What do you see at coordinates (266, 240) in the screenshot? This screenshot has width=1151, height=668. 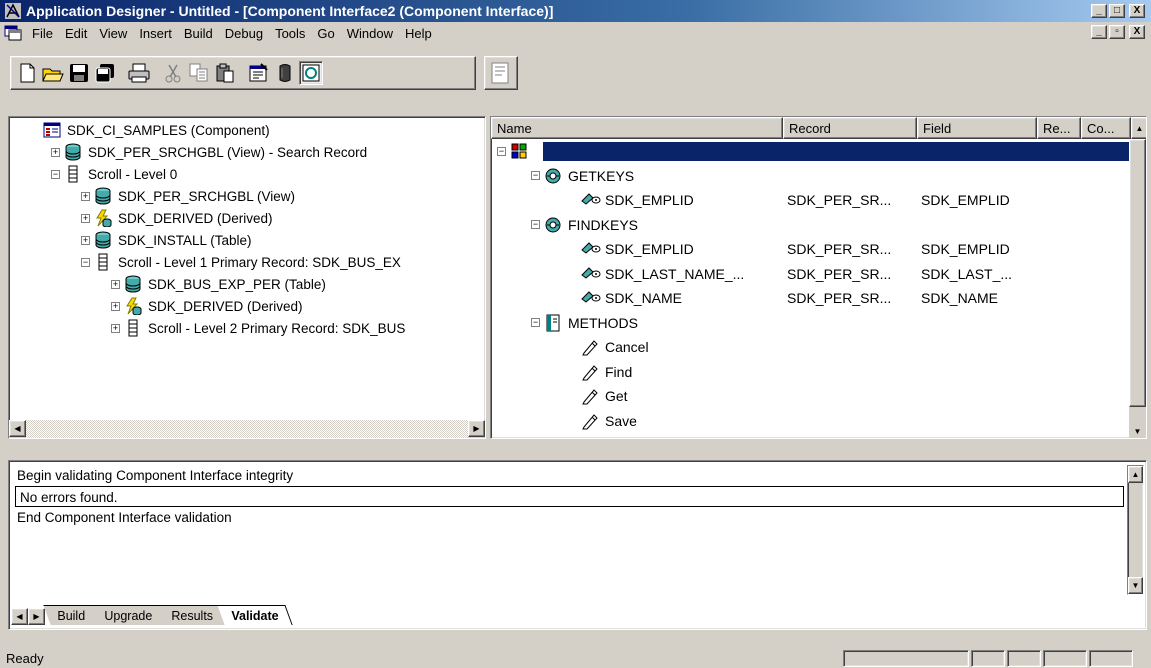 I see `tree-item: + SDK_INSTALL (Table)` at bounding box center [266, 240].